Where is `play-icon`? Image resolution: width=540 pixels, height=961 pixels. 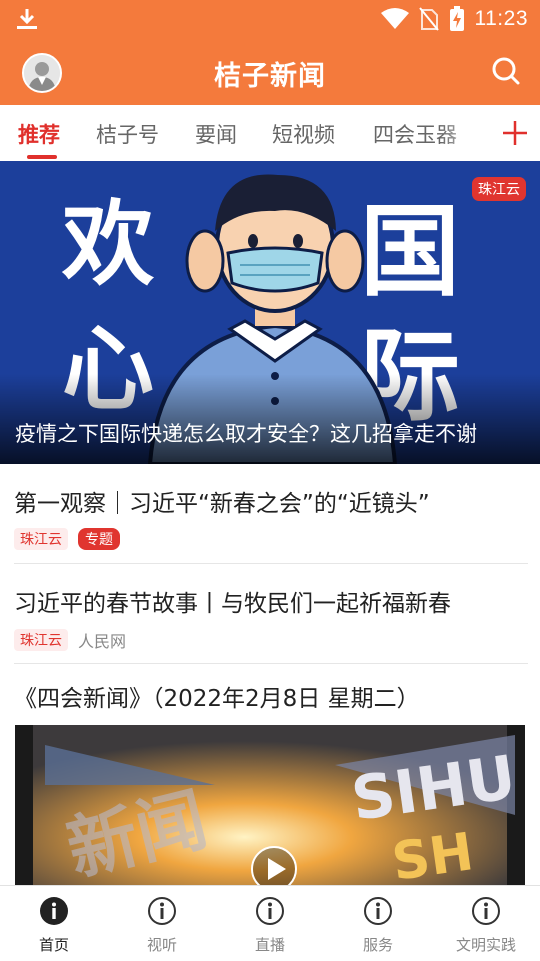
play-icon is located at coordinates (274, 865).